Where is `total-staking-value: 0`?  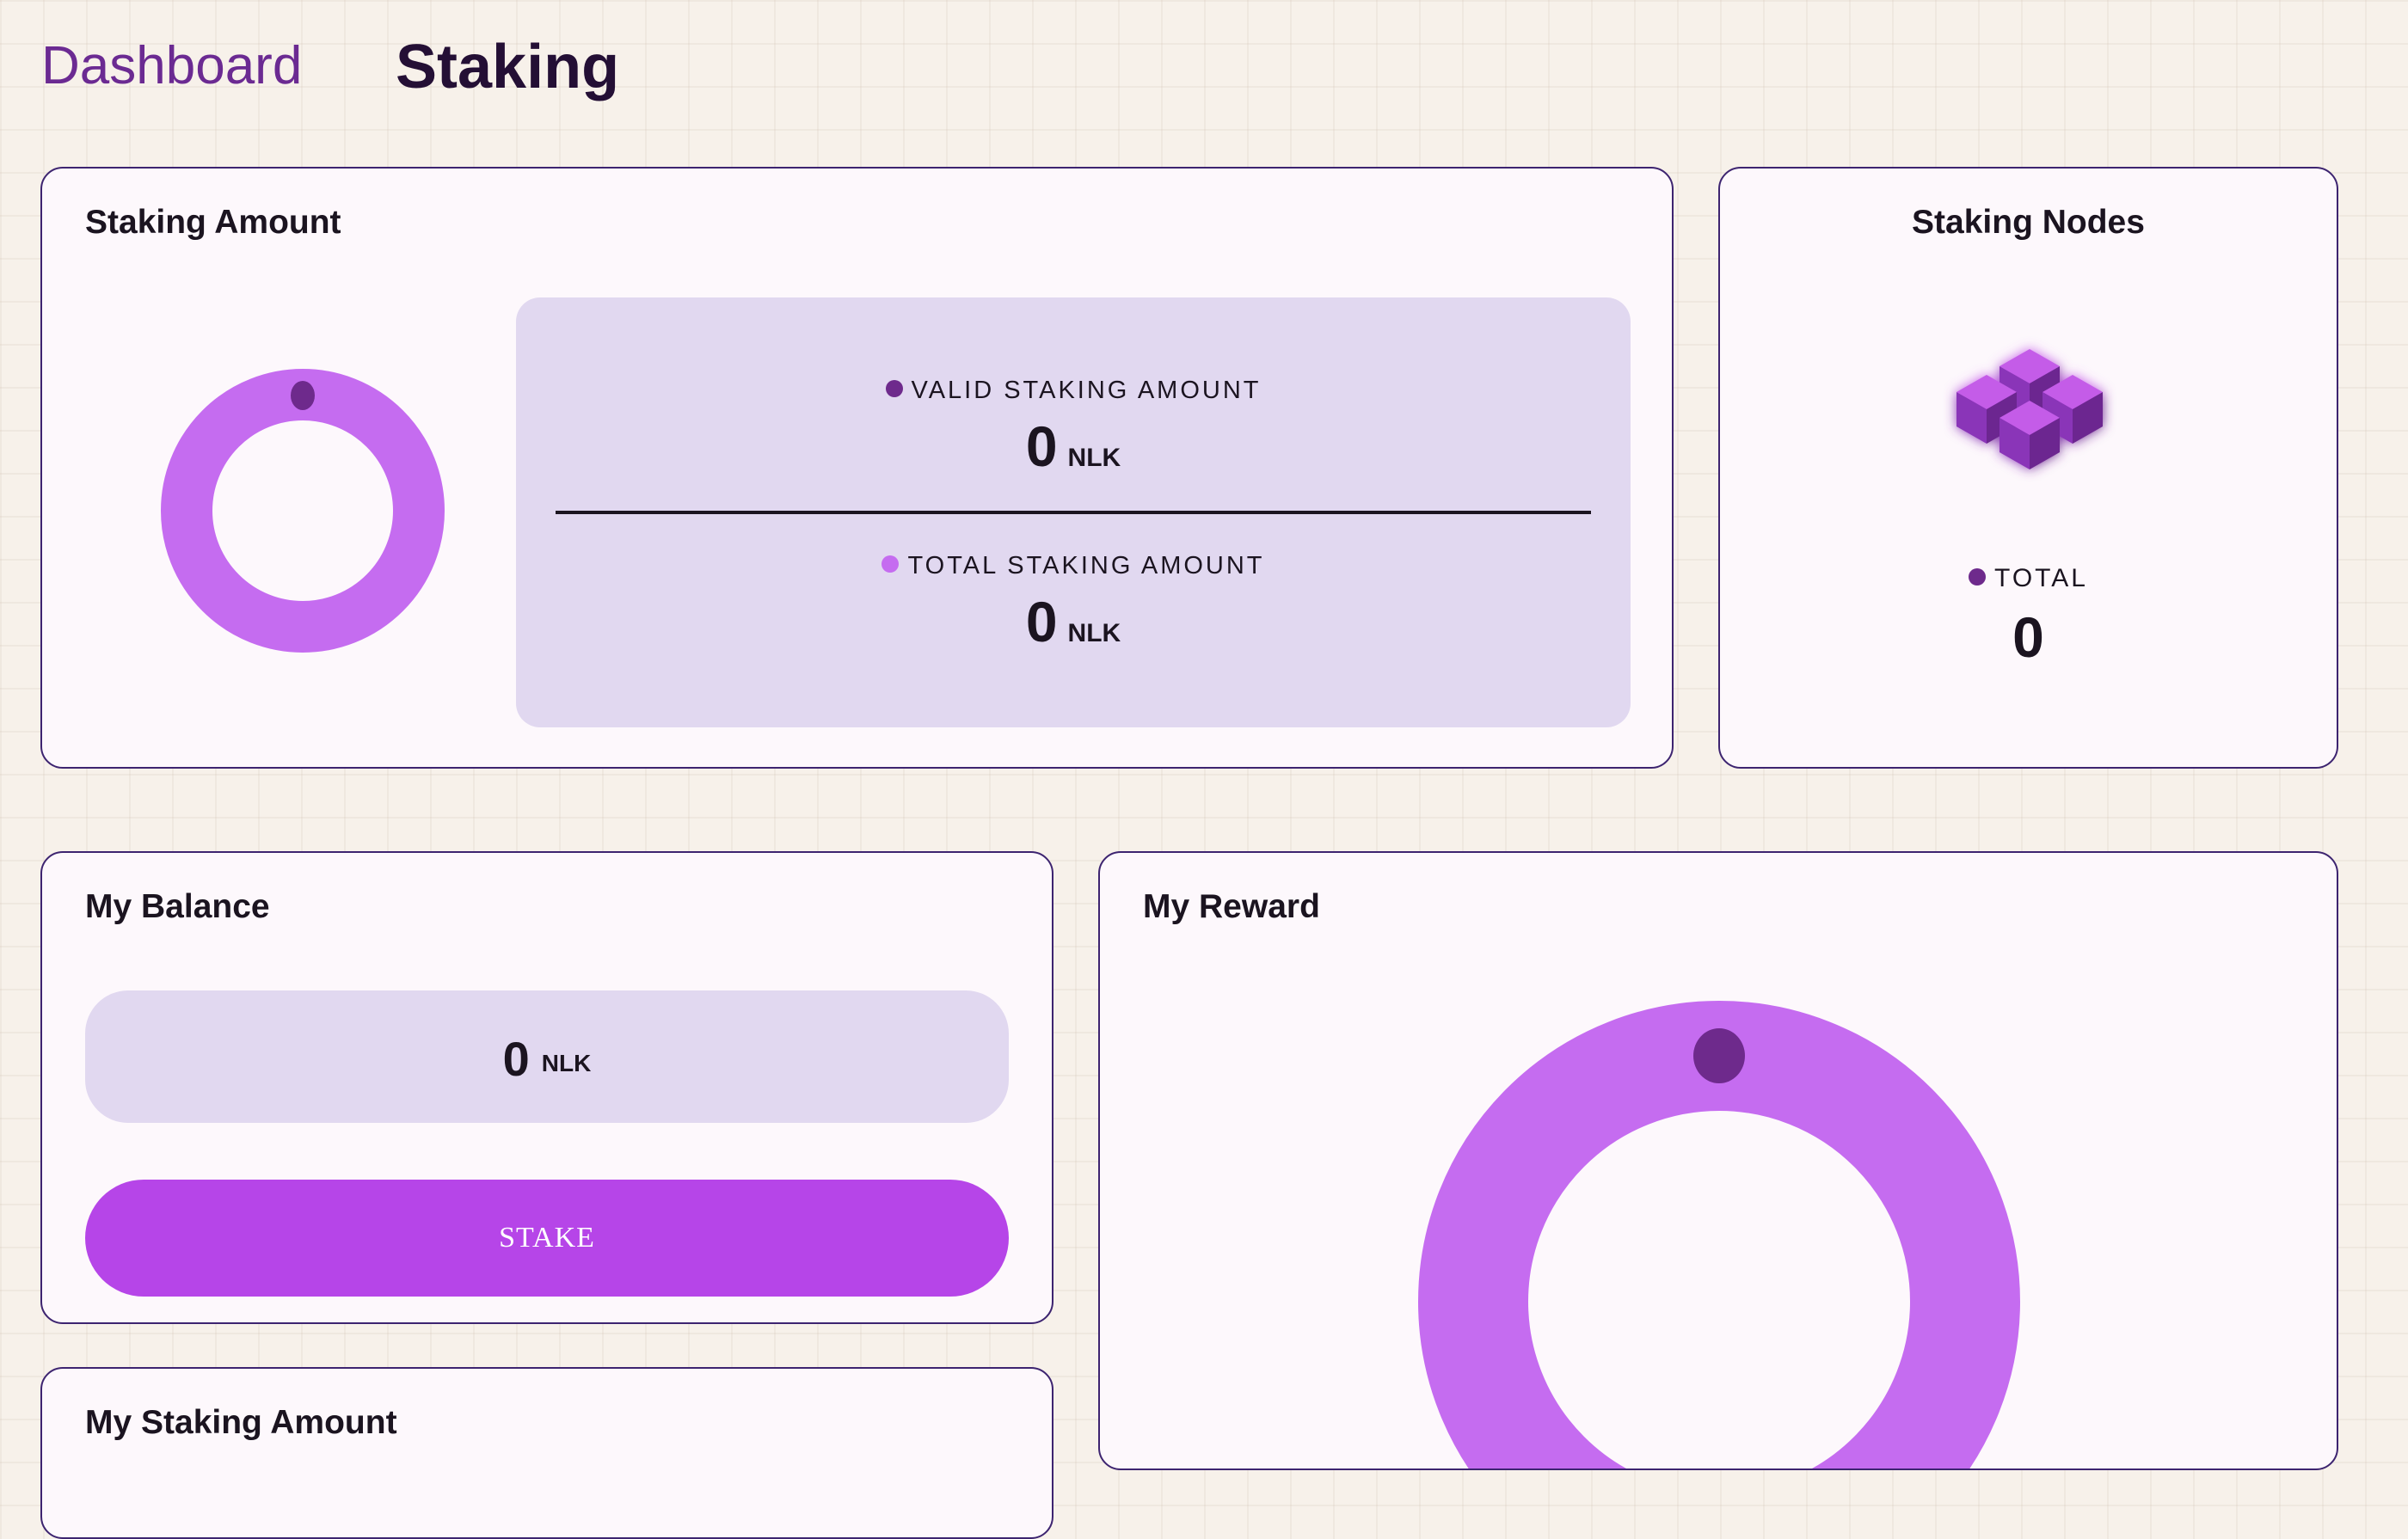
total-staking-value: 0 is located at coordinates (1041, 621).